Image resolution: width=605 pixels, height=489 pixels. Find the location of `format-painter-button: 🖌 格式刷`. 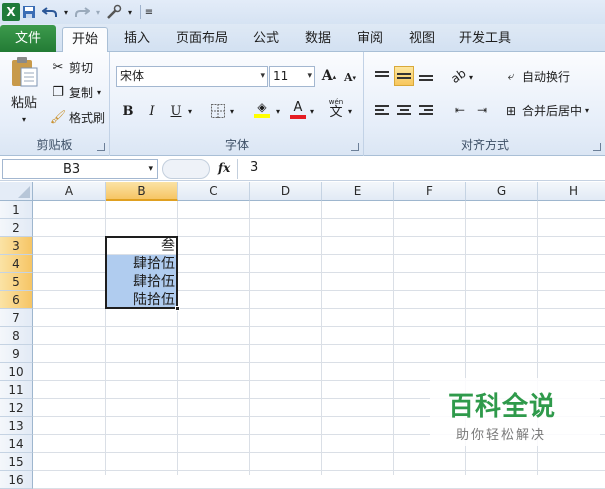

format-painter-button: 🖌 格式刷 is located at coordinates (77, 117).